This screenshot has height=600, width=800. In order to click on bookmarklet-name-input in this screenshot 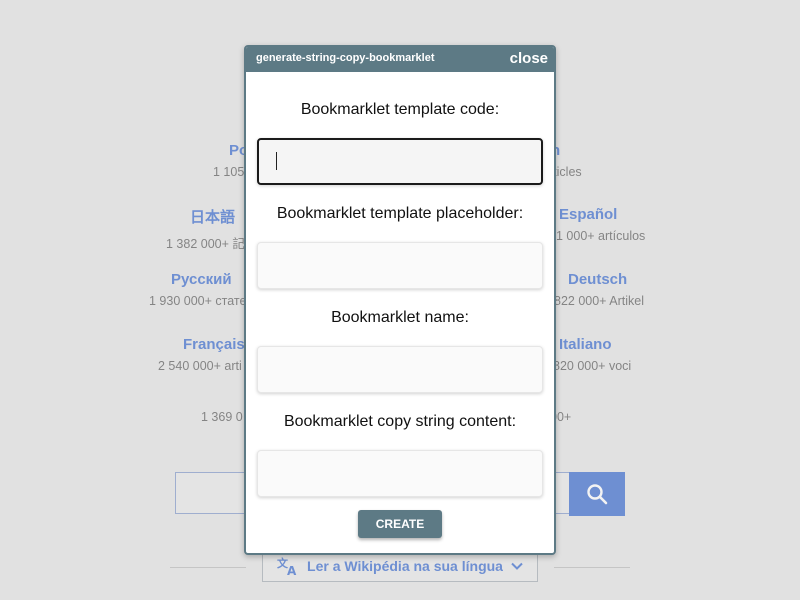, I will do `click(400, 369)`.